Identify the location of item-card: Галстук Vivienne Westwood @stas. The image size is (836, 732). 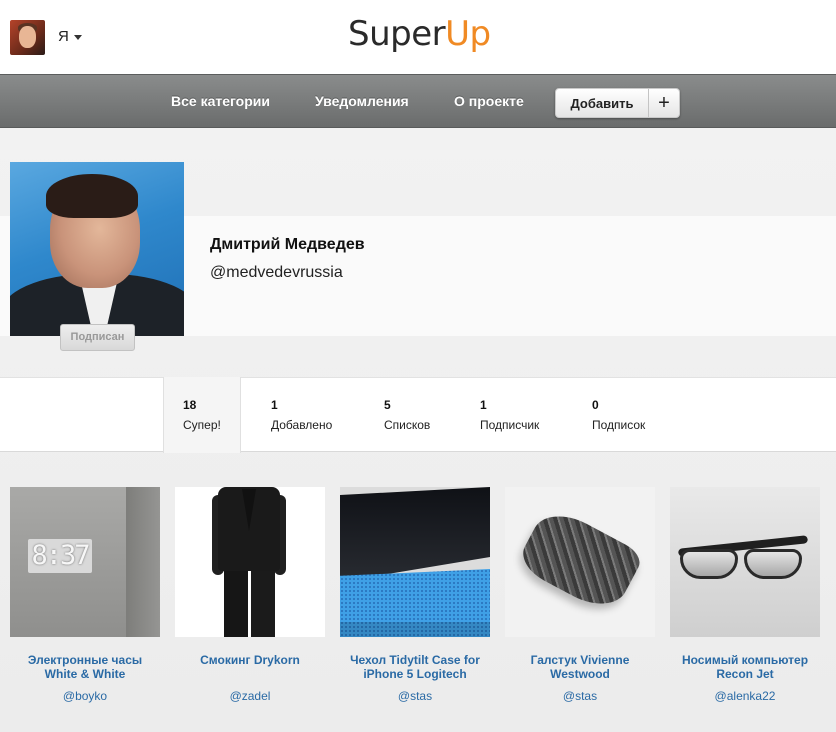
(580, 595).